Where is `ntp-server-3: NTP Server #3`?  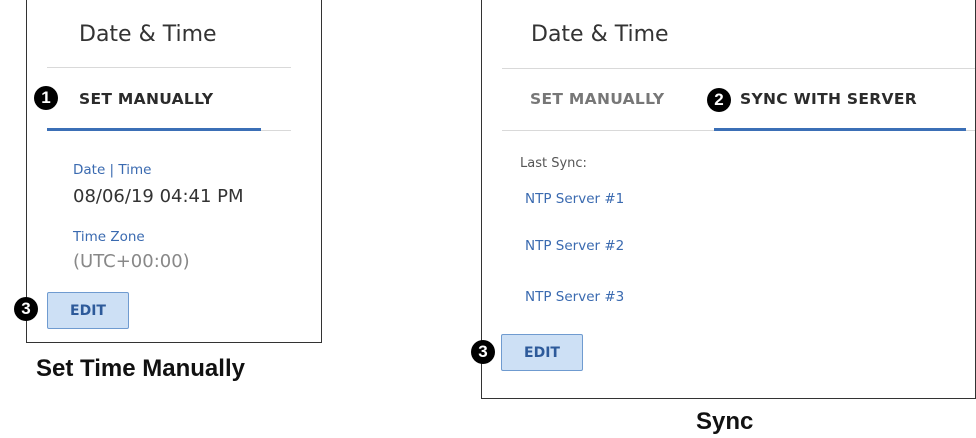
ntp-server-3: NTP Server #3 is located at coordinates (574, 297).